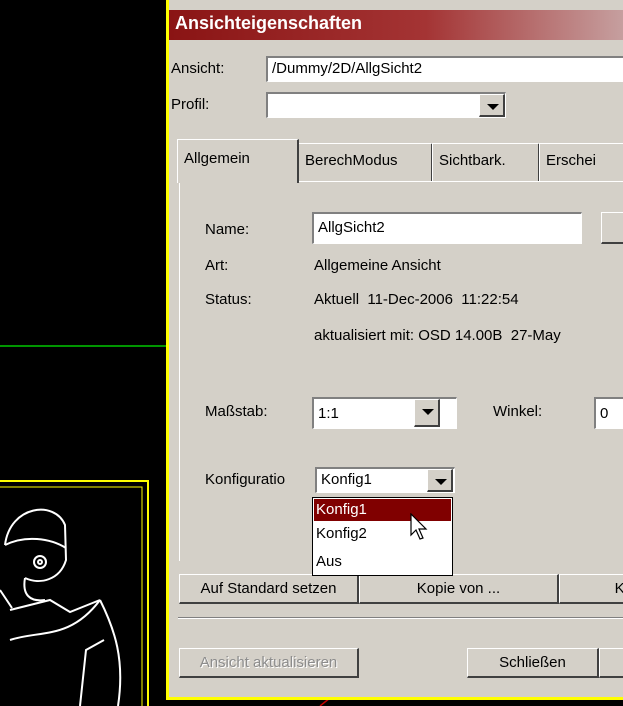  I want to click on ansicht-label: Ansicht:, so click(198, 68).